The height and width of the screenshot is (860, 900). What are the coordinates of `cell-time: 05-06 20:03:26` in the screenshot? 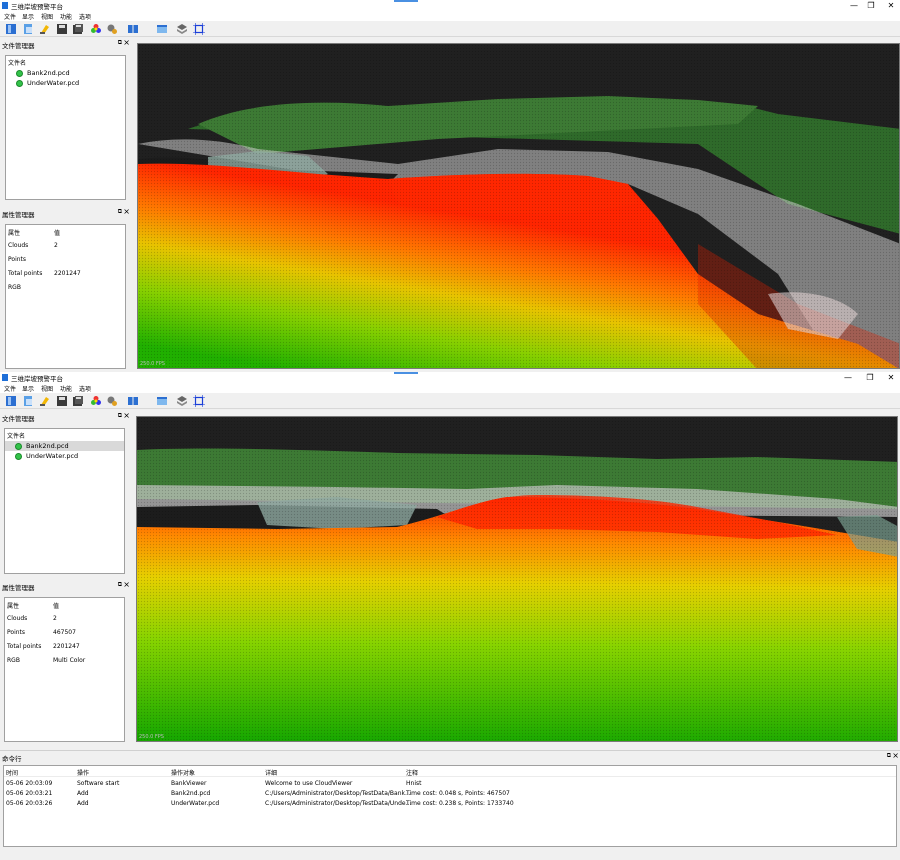 It's located at (29, 803).